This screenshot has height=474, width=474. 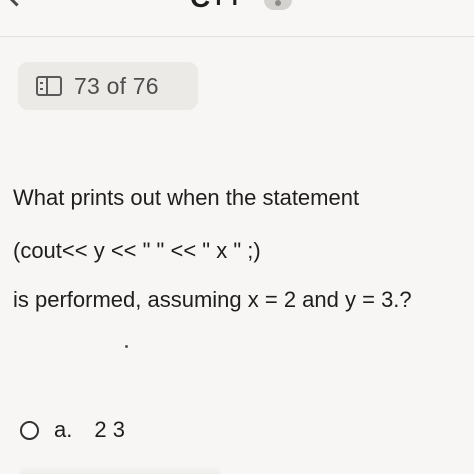 What do you see at coordinates (120, 470) in the screenshot?
I see `next-option-edge` at bounding box center [120, 470].